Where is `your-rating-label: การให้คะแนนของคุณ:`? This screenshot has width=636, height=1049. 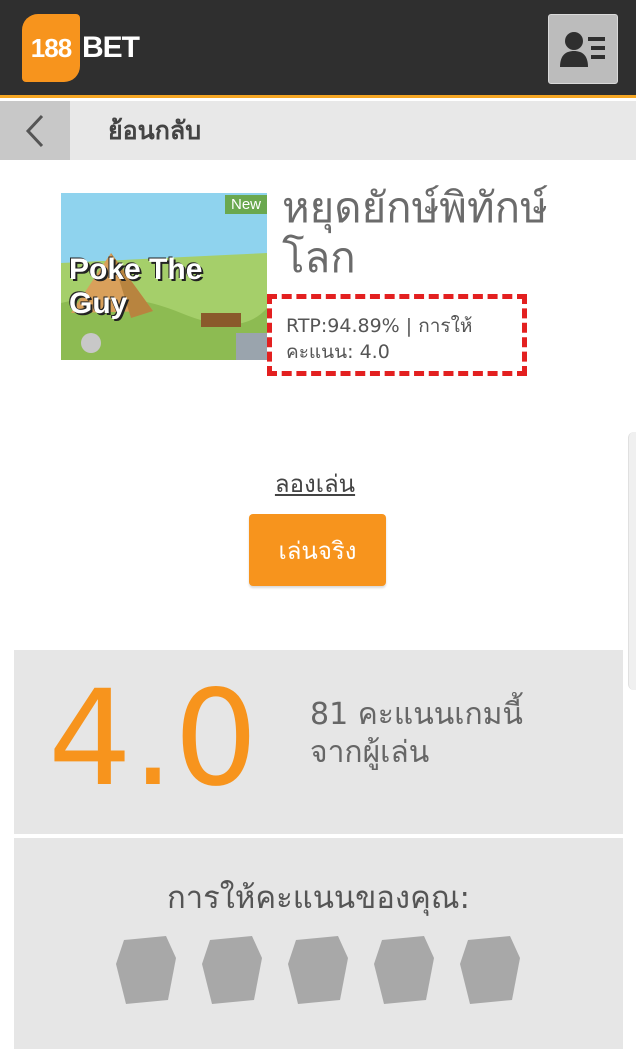
your-rating-label: การให้คะแนนของคุณ: is located at coordinates (318, 898).